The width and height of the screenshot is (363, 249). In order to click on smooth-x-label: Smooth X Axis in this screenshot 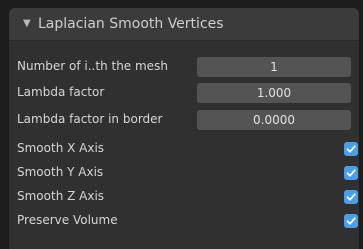, I will do `click(61, 148)`.